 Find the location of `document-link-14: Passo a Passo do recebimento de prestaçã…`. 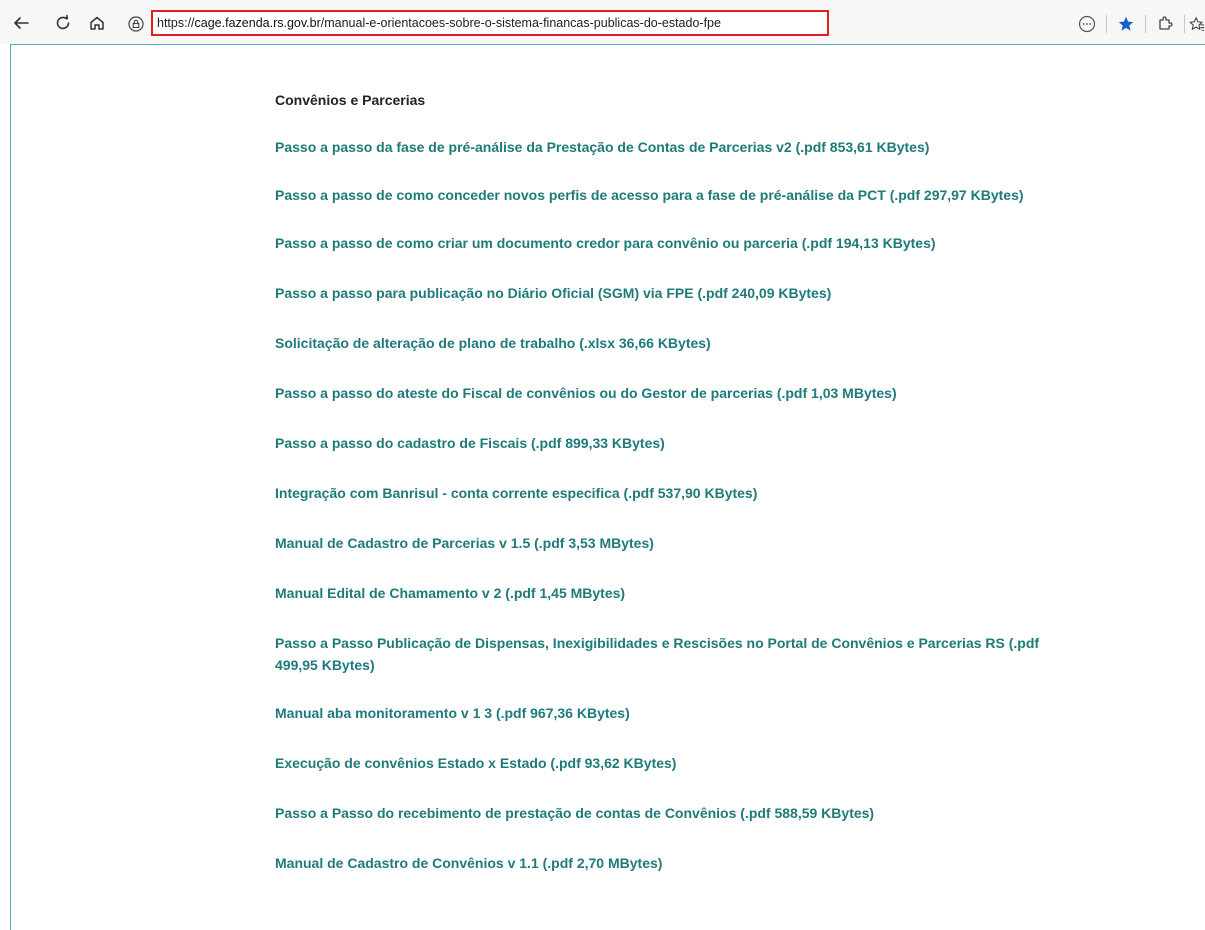

document-link-14: Passo a Passo do recebimento de prestaçã… is located at coordinates (665, 813).